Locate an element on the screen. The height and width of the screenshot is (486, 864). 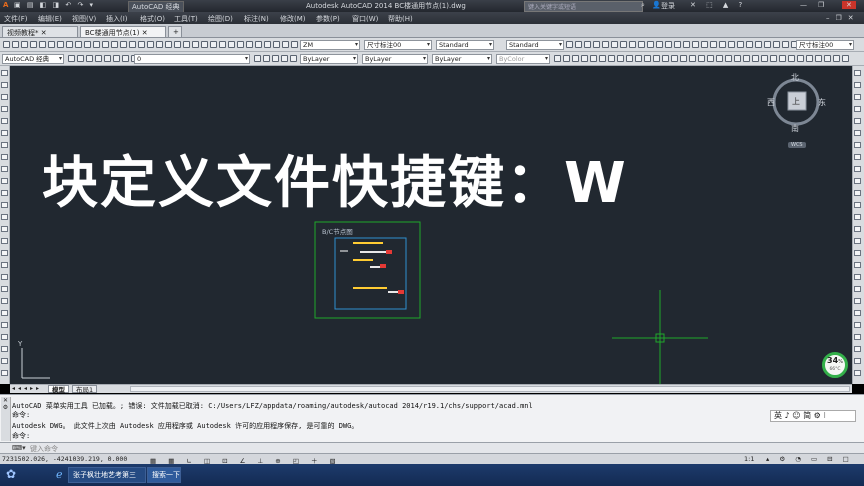
tab-bc-node: BC楼通用节点(1) ✕ is located at coordinates (123, 31).